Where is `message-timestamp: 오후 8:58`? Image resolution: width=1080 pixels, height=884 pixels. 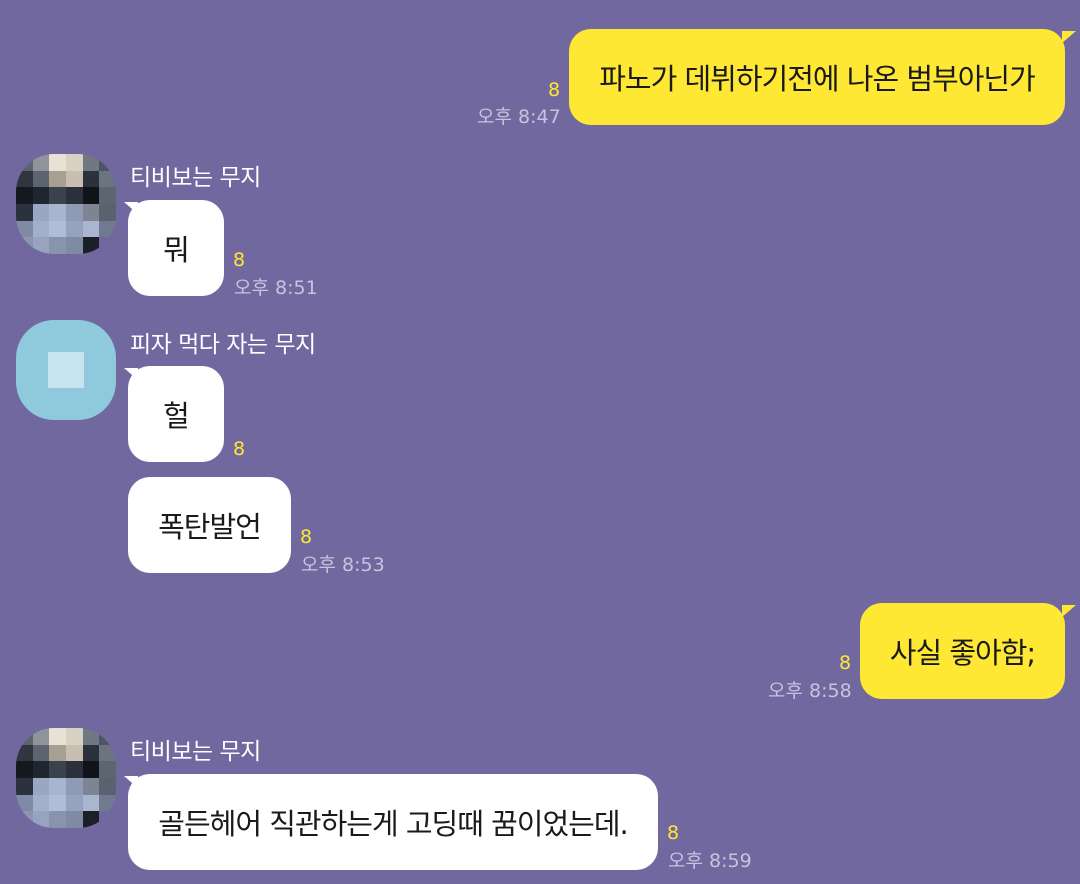 message-timestamp: 오후 8:58 is located at coordinates (810, 691).